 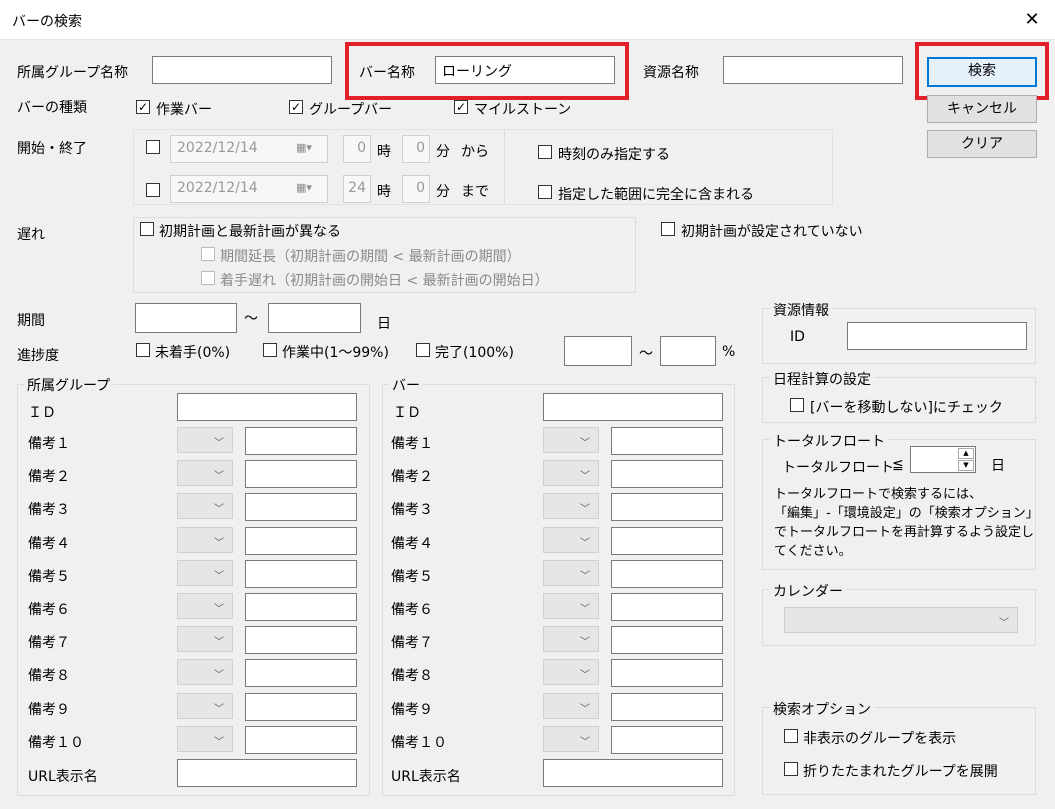 I want to click on group-bar-label: グループバー, so click(x=351, y=110).